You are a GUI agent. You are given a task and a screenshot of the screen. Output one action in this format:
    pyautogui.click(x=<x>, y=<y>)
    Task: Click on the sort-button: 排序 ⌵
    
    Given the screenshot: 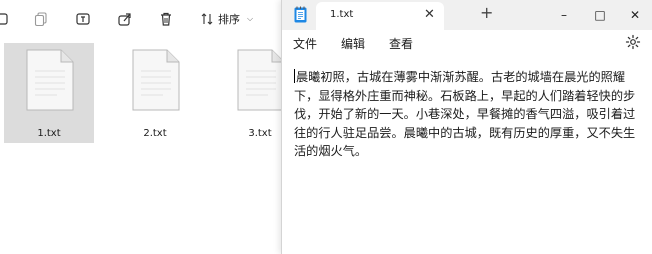 What is the action you would take?
    pyautogui.click(x=226, y=19)
    